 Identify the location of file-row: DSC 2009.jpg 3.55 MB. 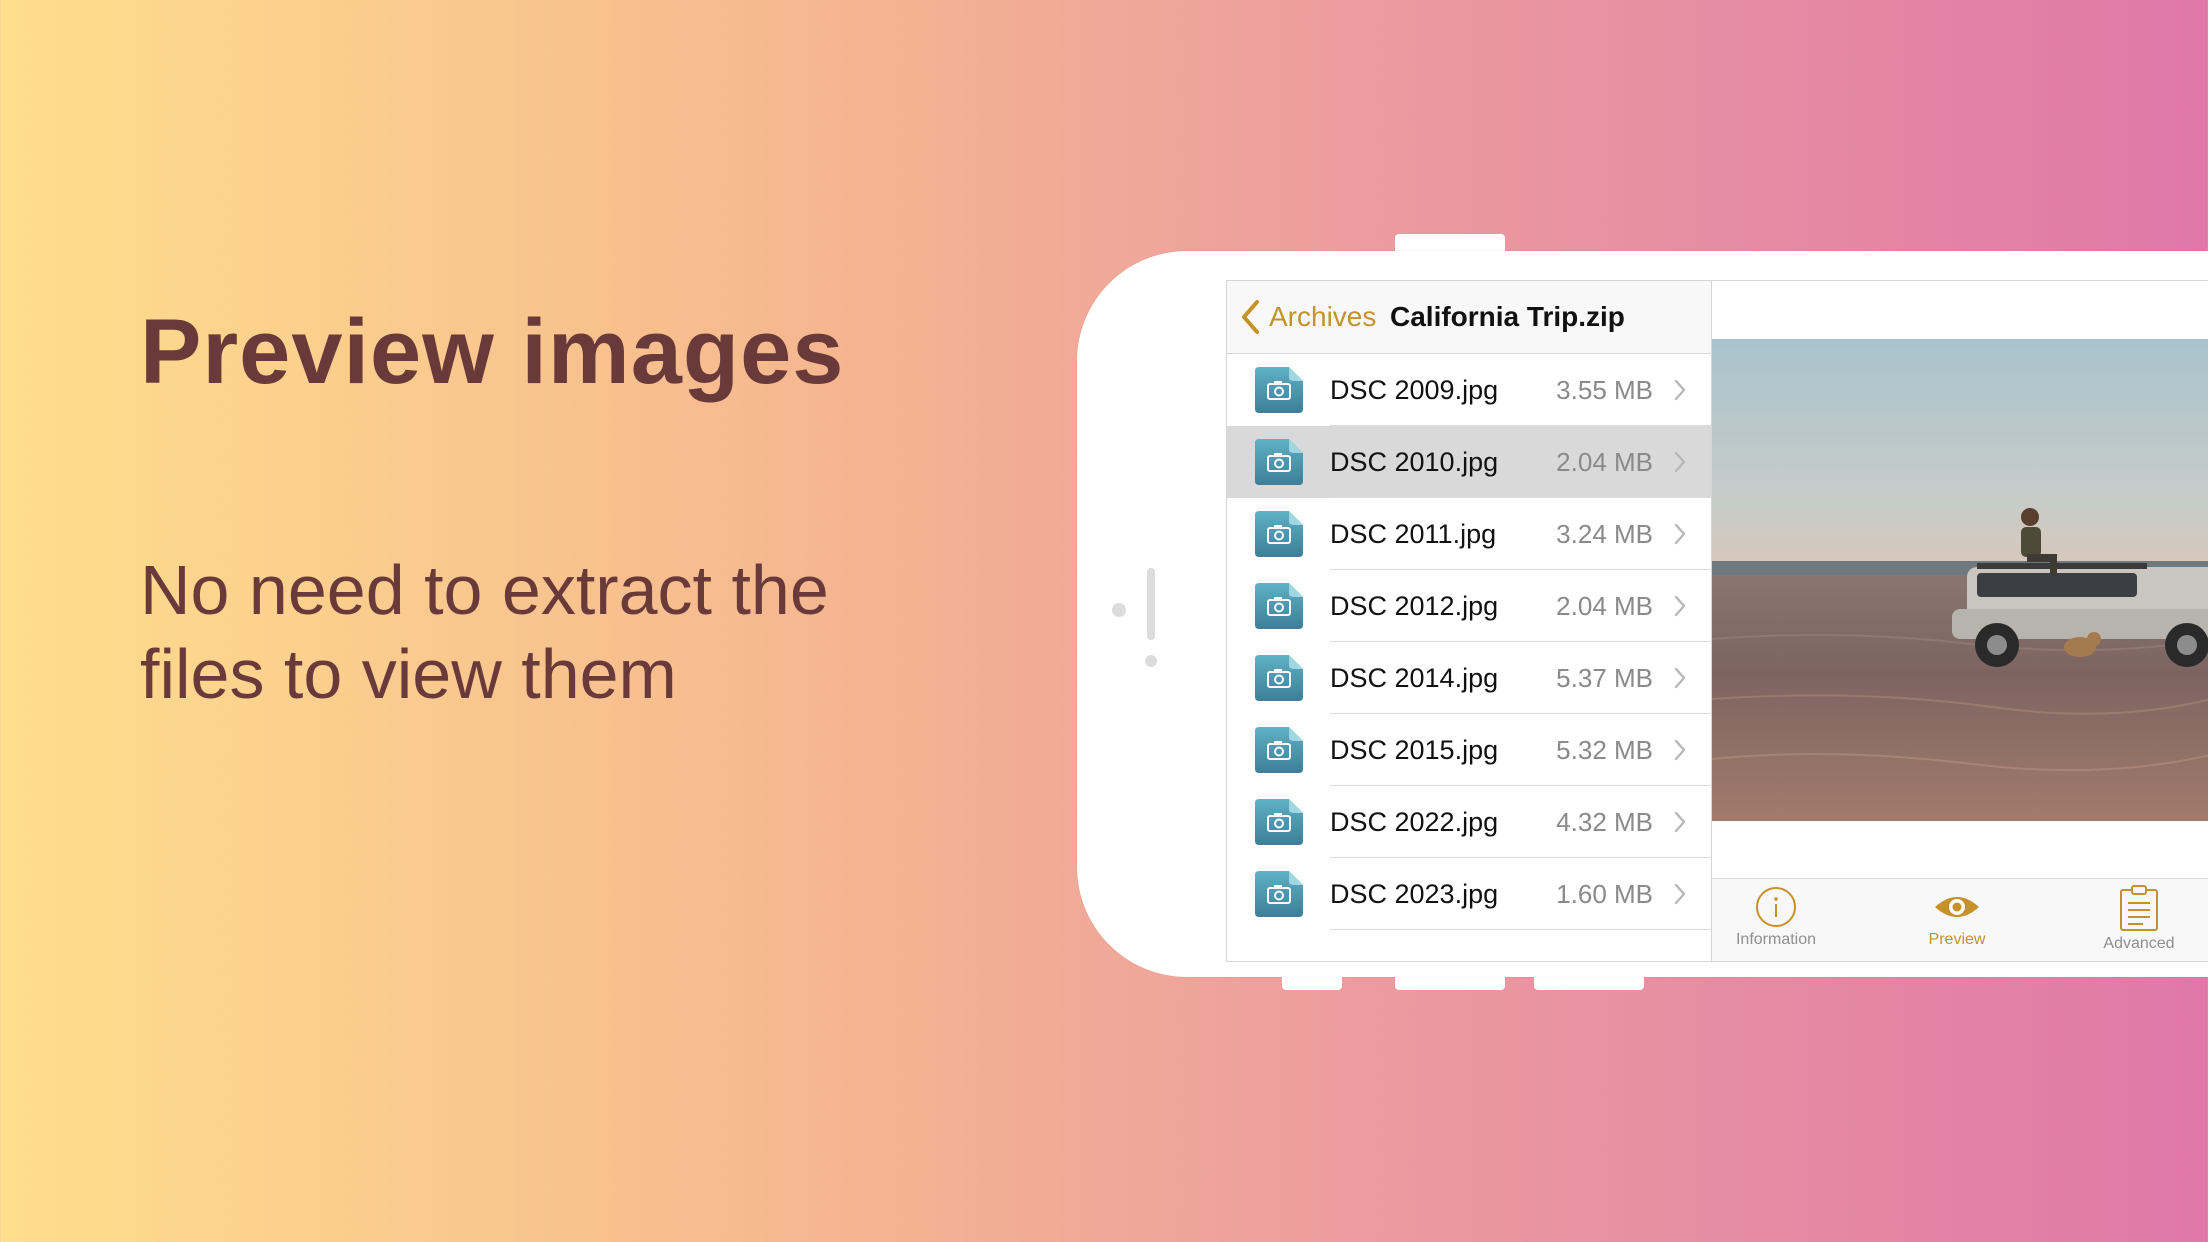
(1469, 390).